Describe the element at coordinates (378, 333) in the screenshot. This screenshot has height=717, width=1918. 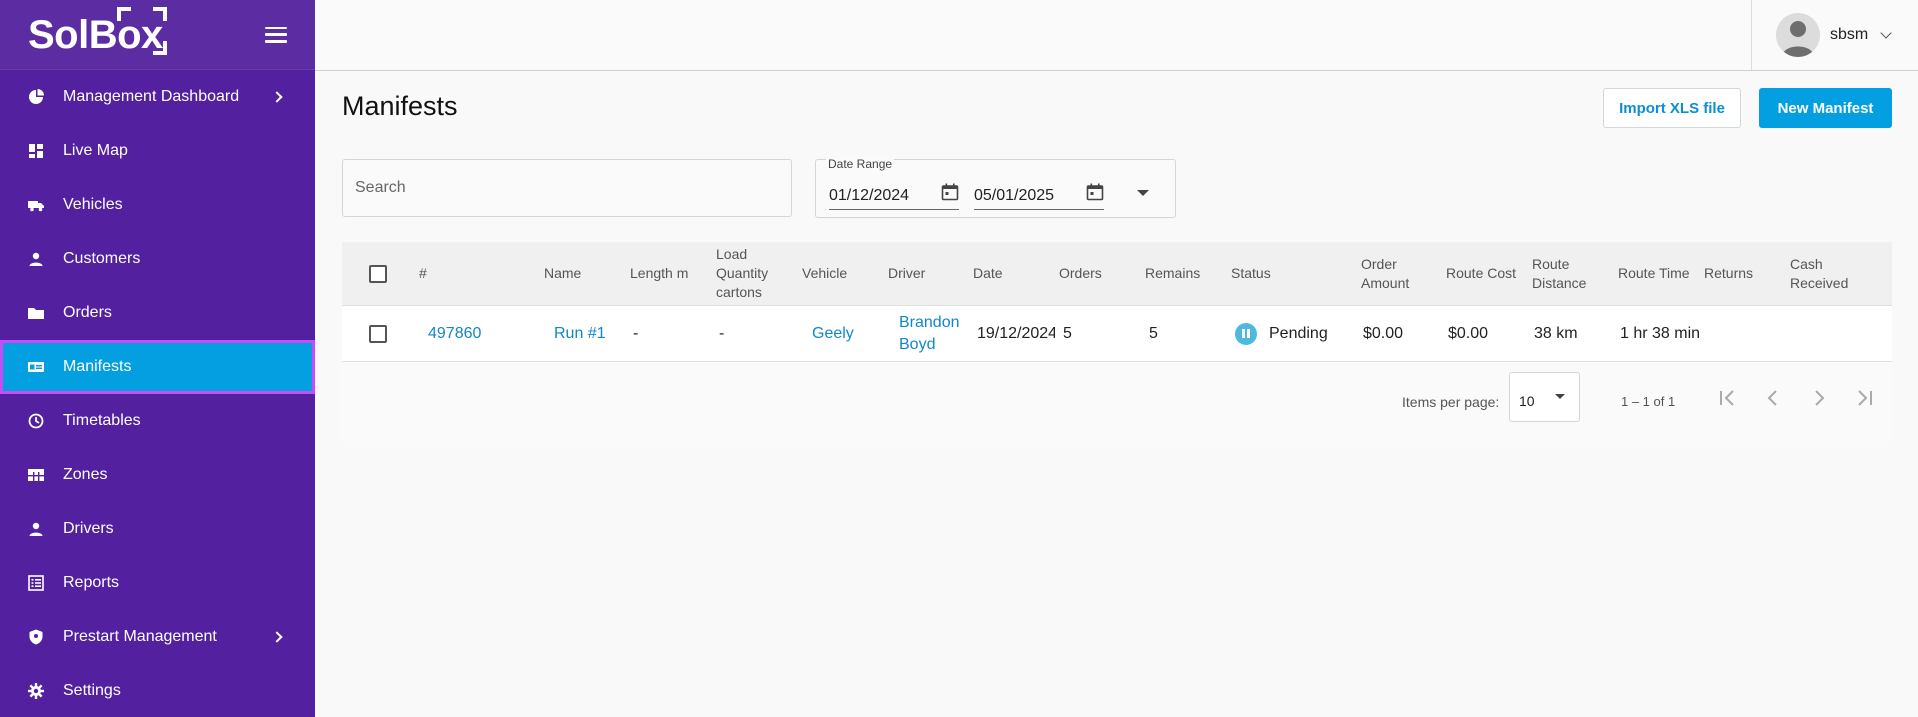
I see `row-checkbox` at that location.